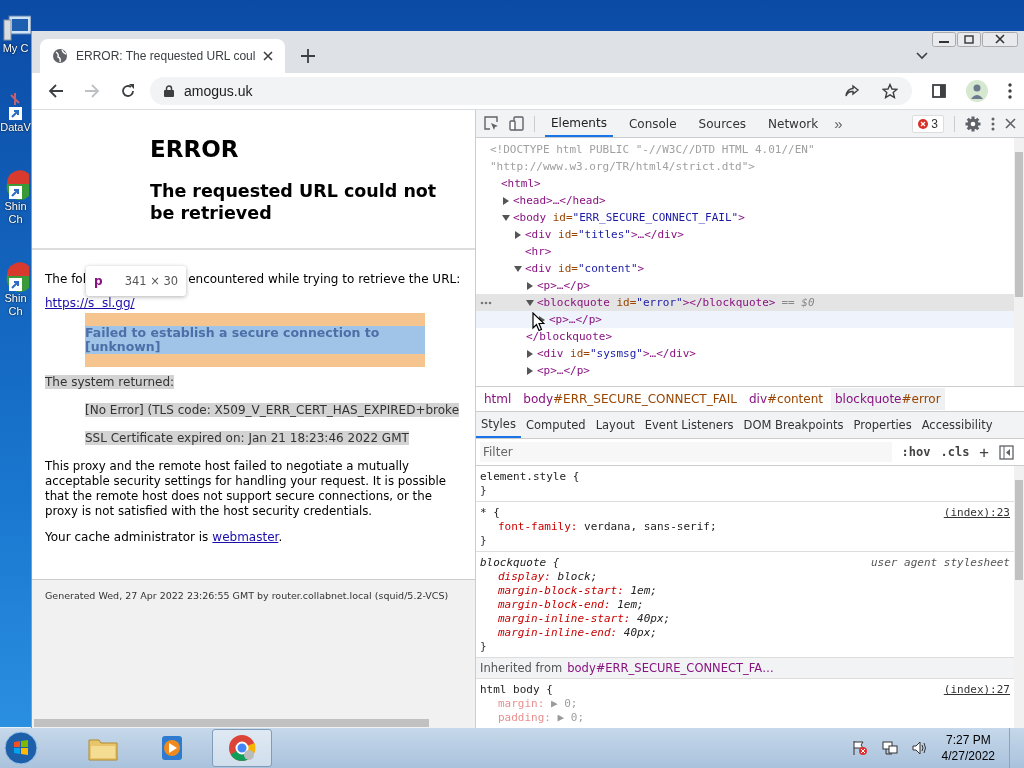 The image size is (1024, 768). I want to click on css-declaration: margin-block-end: 1em;, so click(745, 605).